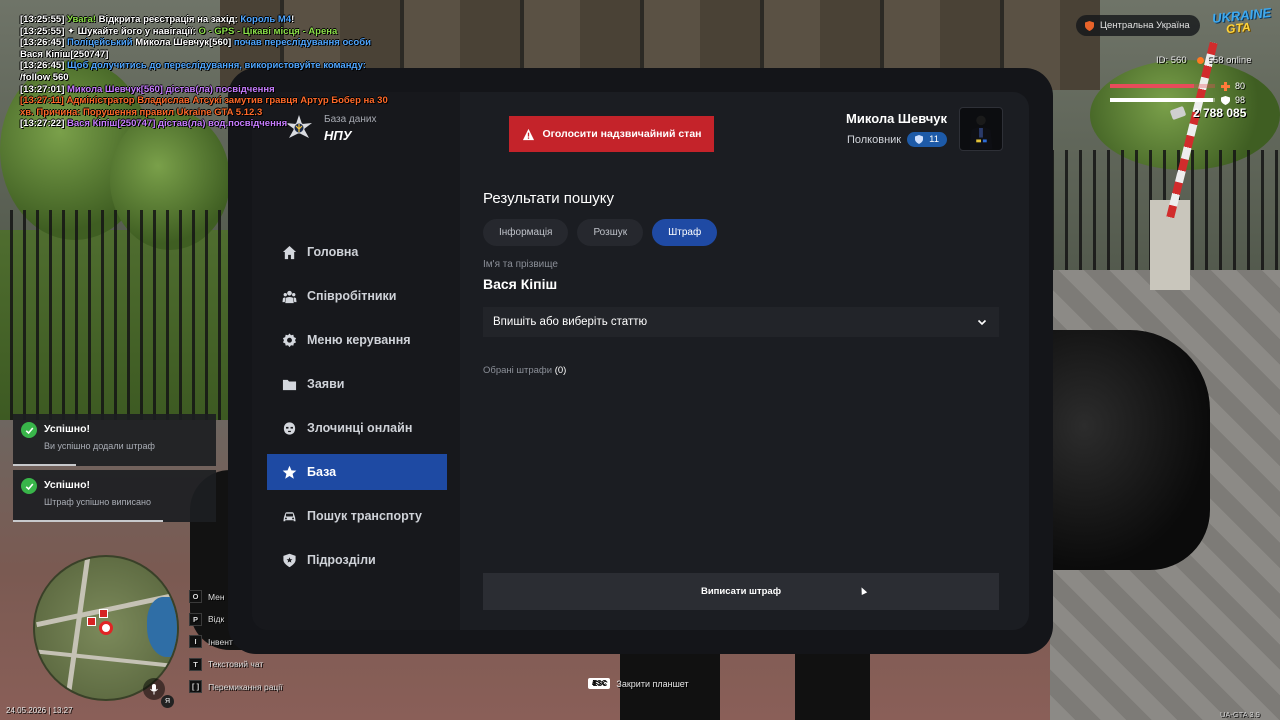  I want to click on chat-text: Відкрита реєстрація на захід:, so click(169, 19).